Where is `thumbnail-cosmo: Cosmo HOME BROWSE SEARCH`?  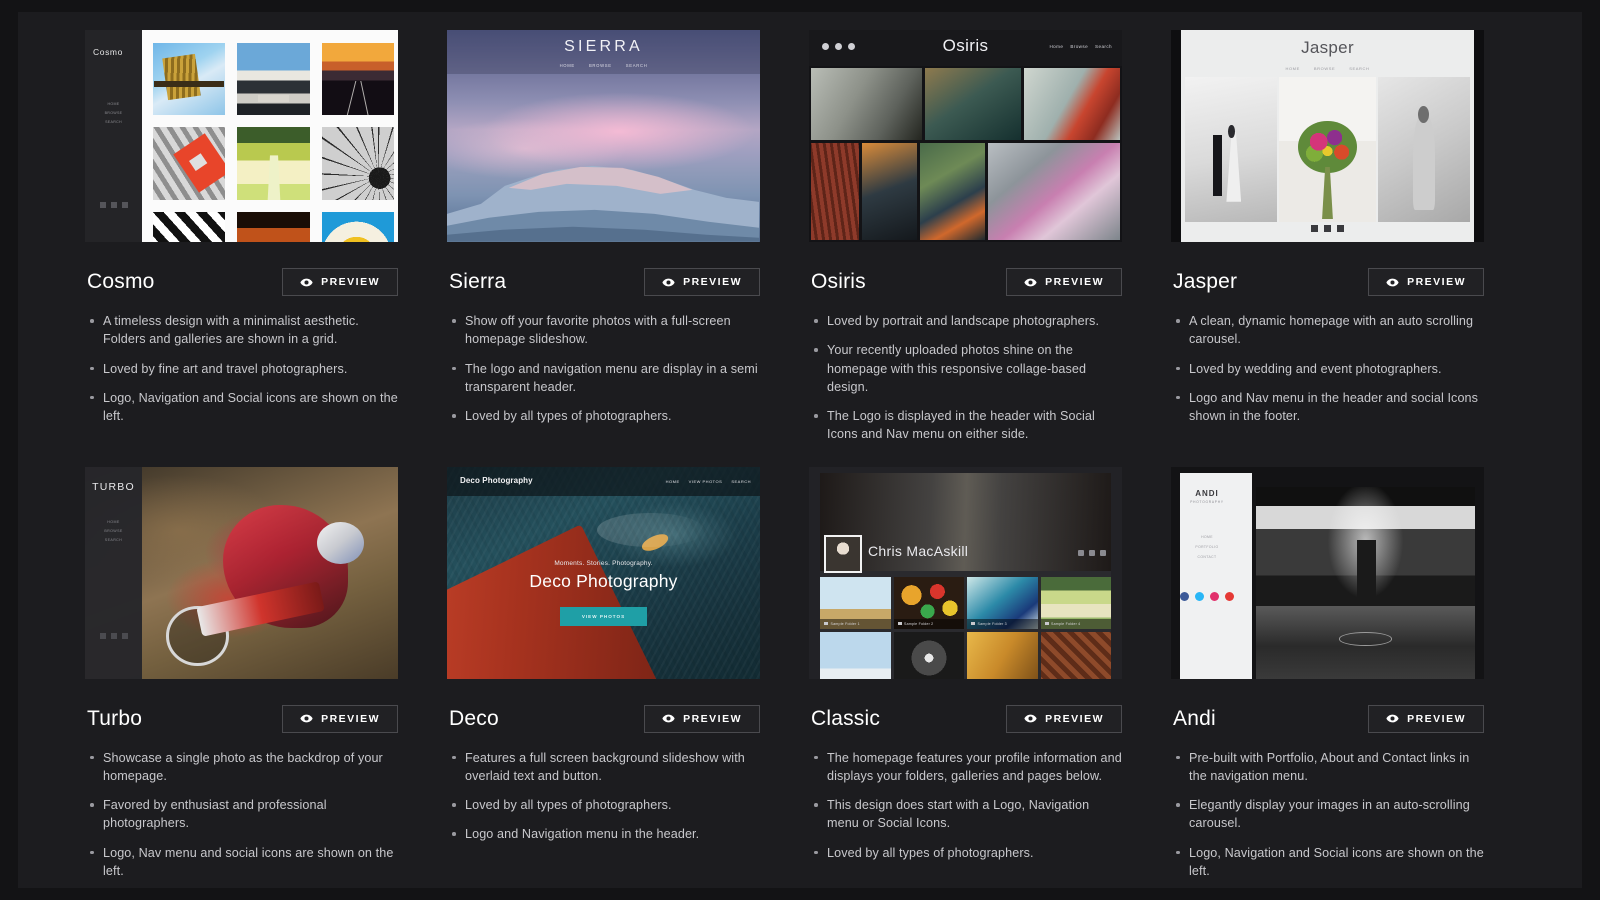 thumbnail-cosmo: Cosmo HOME BROWSE SEARCH is located at coordinates (241, 136).